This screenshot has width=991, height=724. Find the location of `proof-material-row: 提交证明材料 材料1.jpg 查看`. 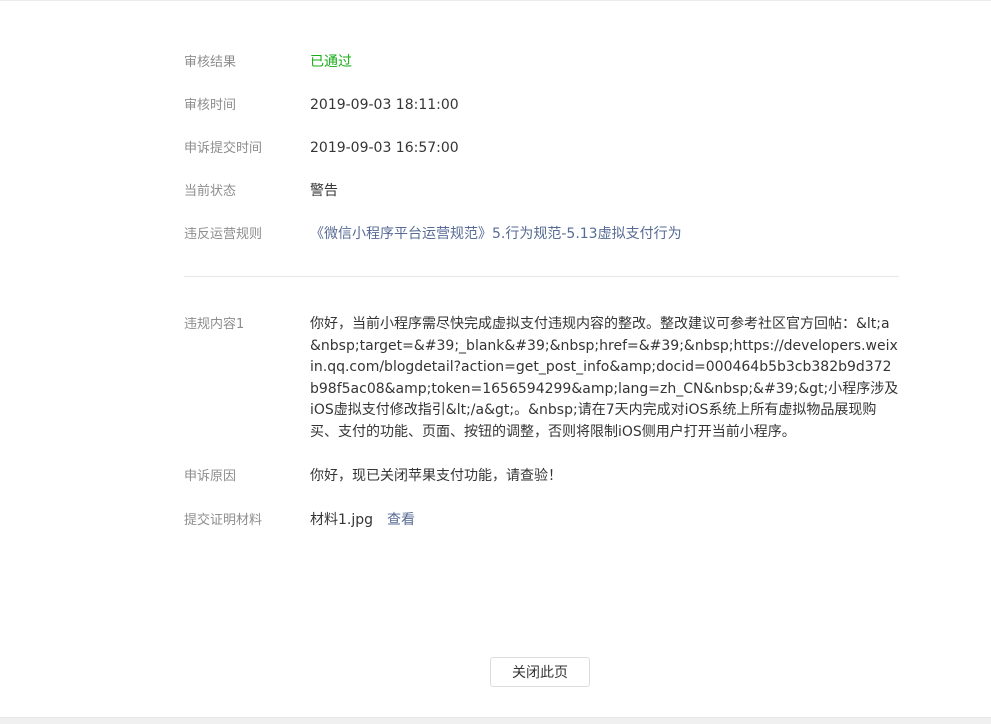

proof-material-row: 提交证明材料 材料1.jpg 查看 is located at coordinates (541, 520).